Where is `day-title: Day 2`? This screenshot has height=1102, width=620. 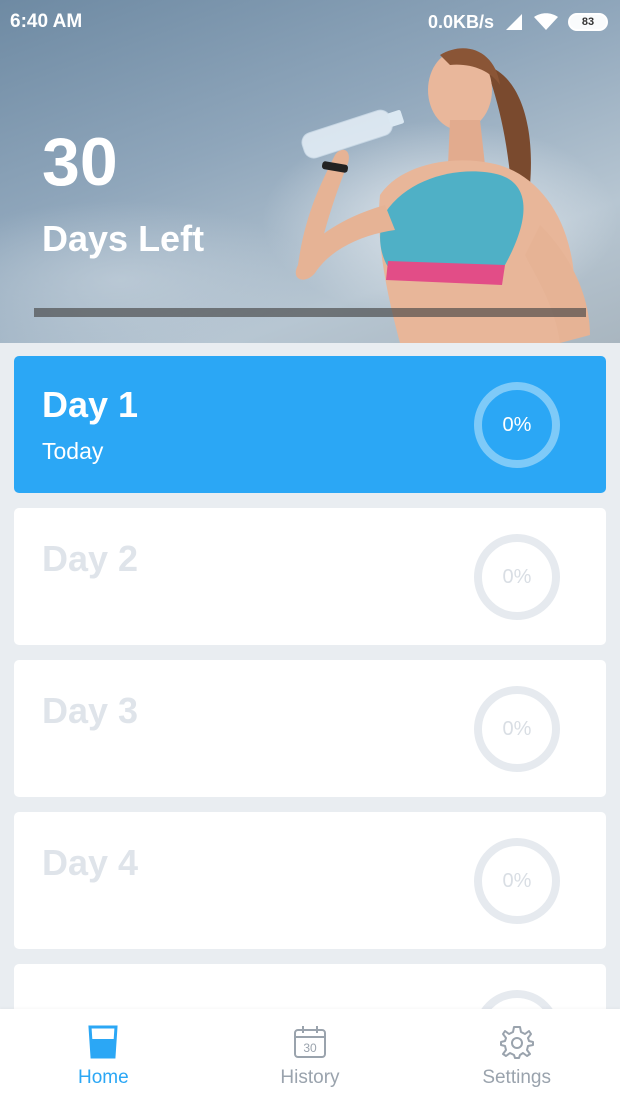
day-title: Day 2 is located at coordinates (90, 558).